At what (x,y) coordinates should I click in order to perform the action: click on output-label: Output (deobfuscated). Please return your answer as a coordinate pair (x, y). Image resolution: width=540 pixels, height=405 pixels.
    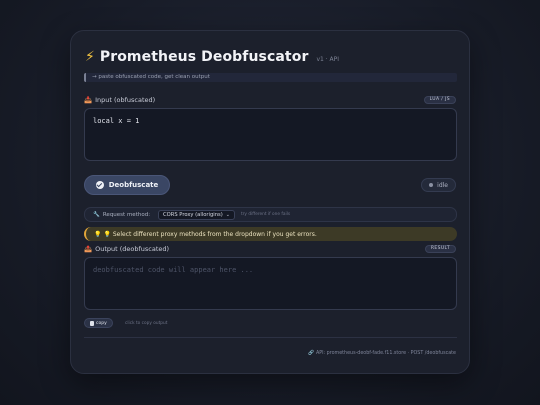
    Looking at the image, I should click on (132, 249).